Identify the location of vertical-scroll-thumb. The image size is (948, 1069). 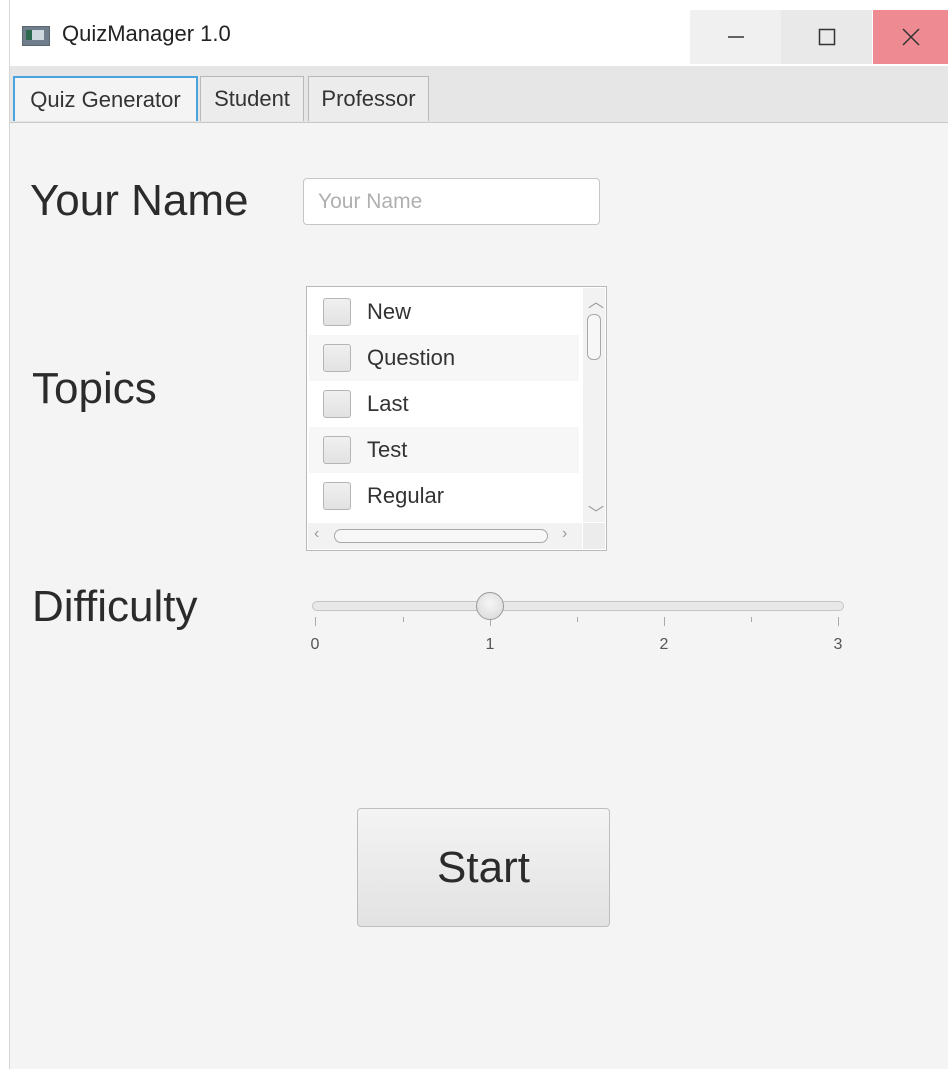
(594, 337).